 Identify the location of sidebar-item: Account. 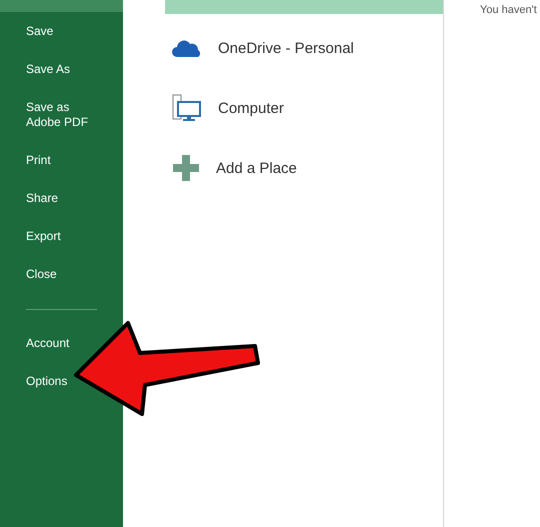
(39, 343).